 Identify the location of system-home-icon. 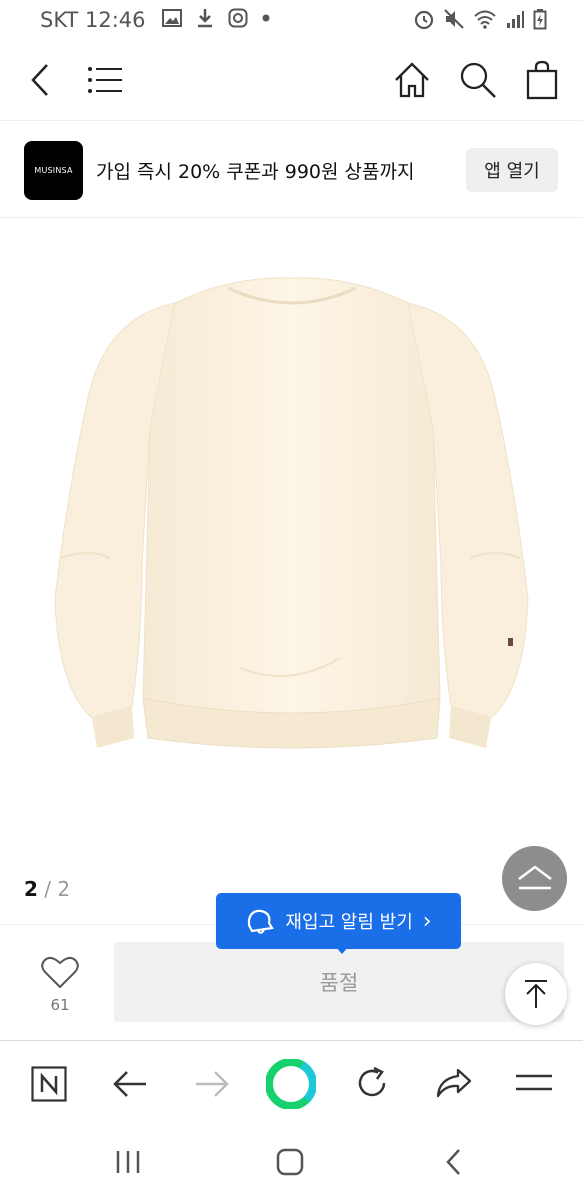
(290, 1162).